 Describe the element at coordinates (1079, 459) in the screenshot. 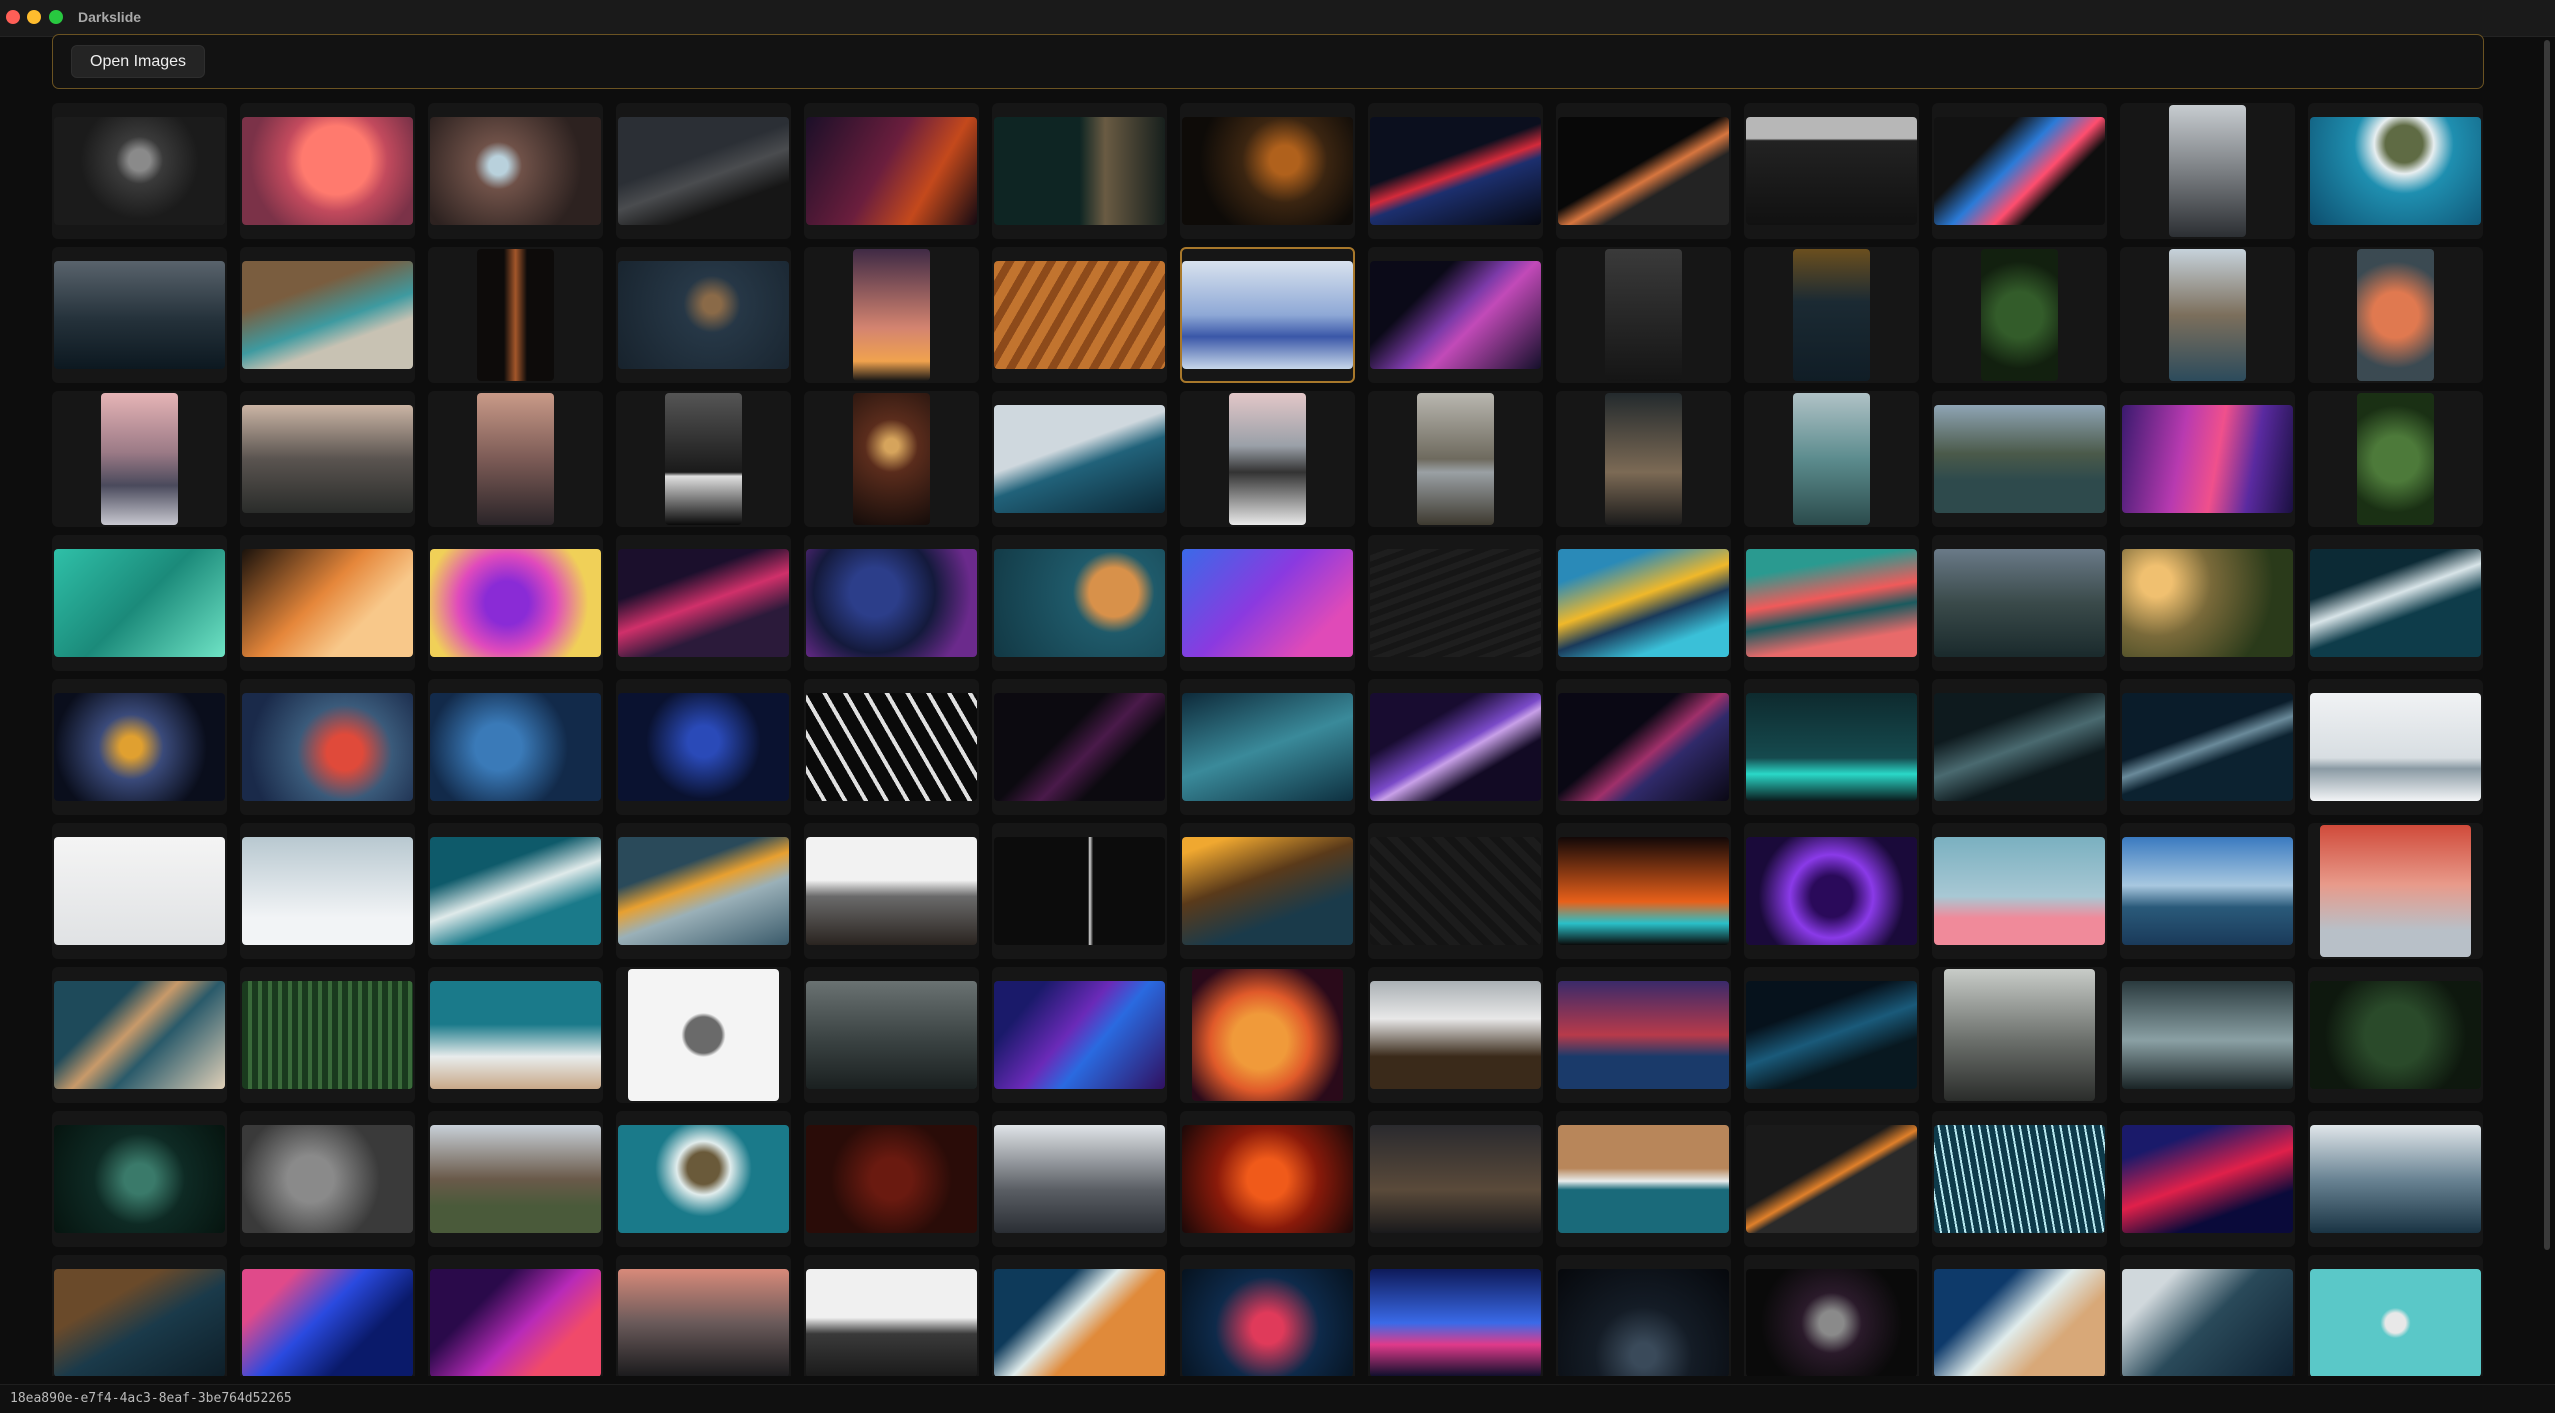

I see `gallery-cell-aerial-waves-shore` at that location.